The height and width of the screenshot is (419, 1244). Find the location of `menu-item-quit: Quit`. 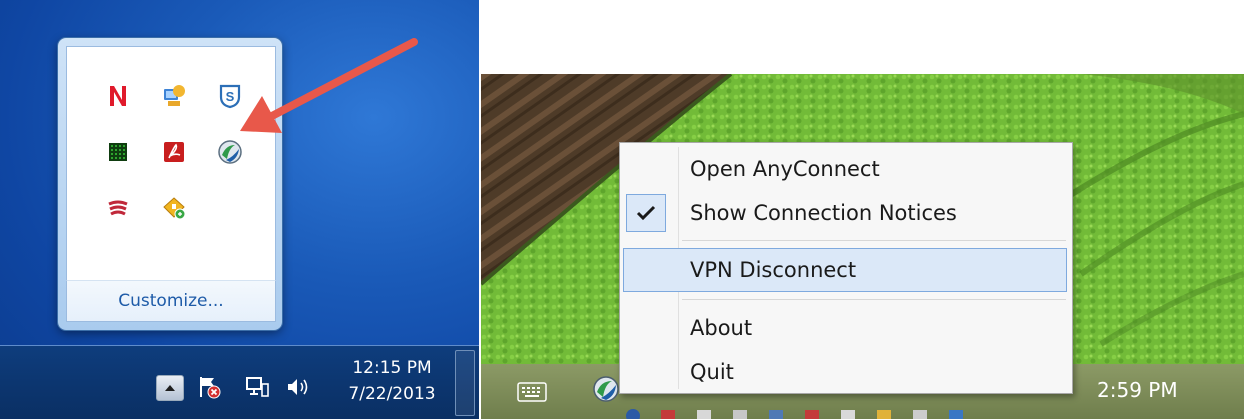

menu-item-quit: Quit is located at coordinates (845, 372).